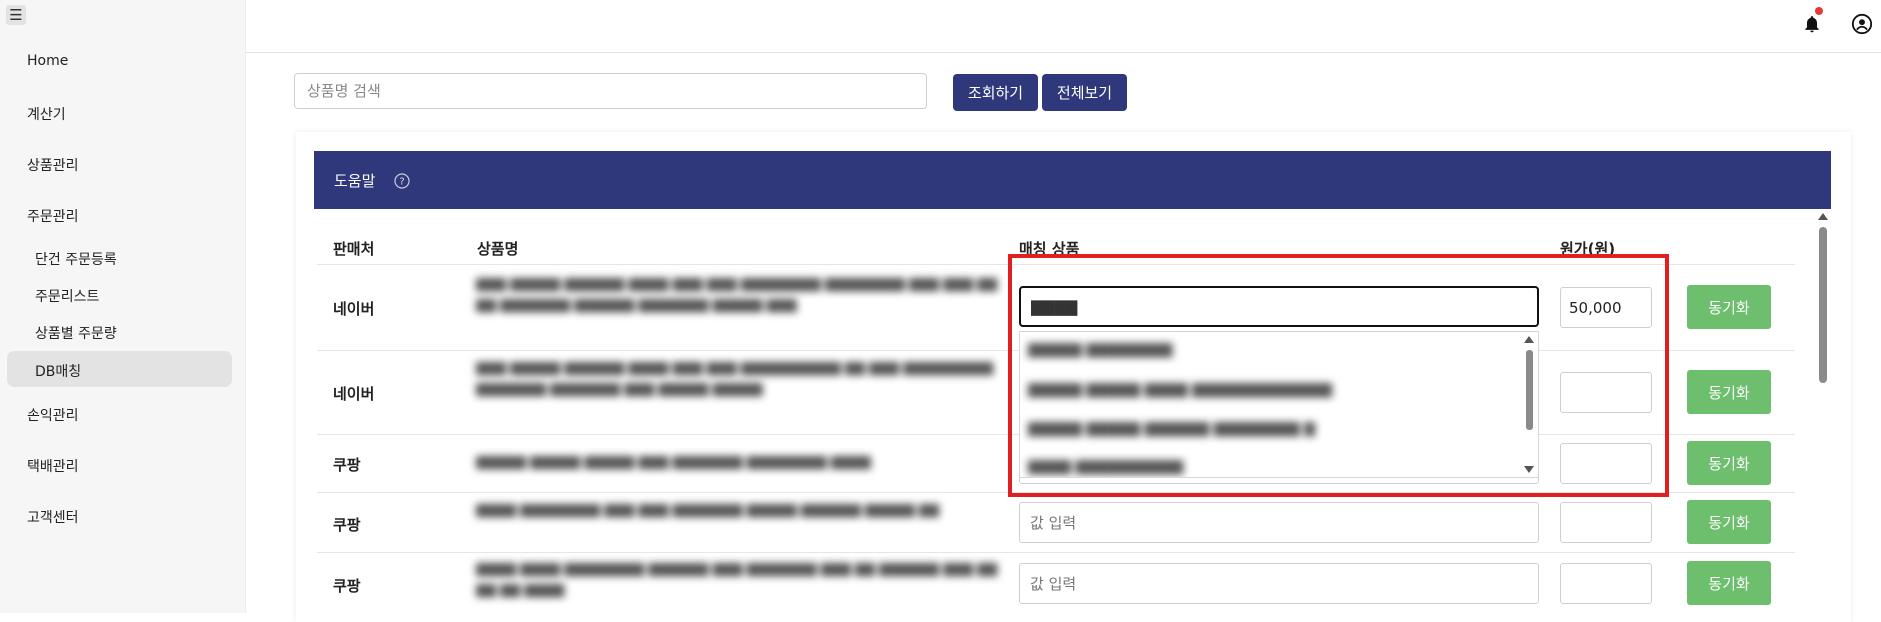 Image resolution: width=1881 pixels, height=622 pixels. What do you see at coordinates (58, 371) in the screenshot?
I see `sidebar-item-db-matching: DB매칭` at bounding box center [58, 371].